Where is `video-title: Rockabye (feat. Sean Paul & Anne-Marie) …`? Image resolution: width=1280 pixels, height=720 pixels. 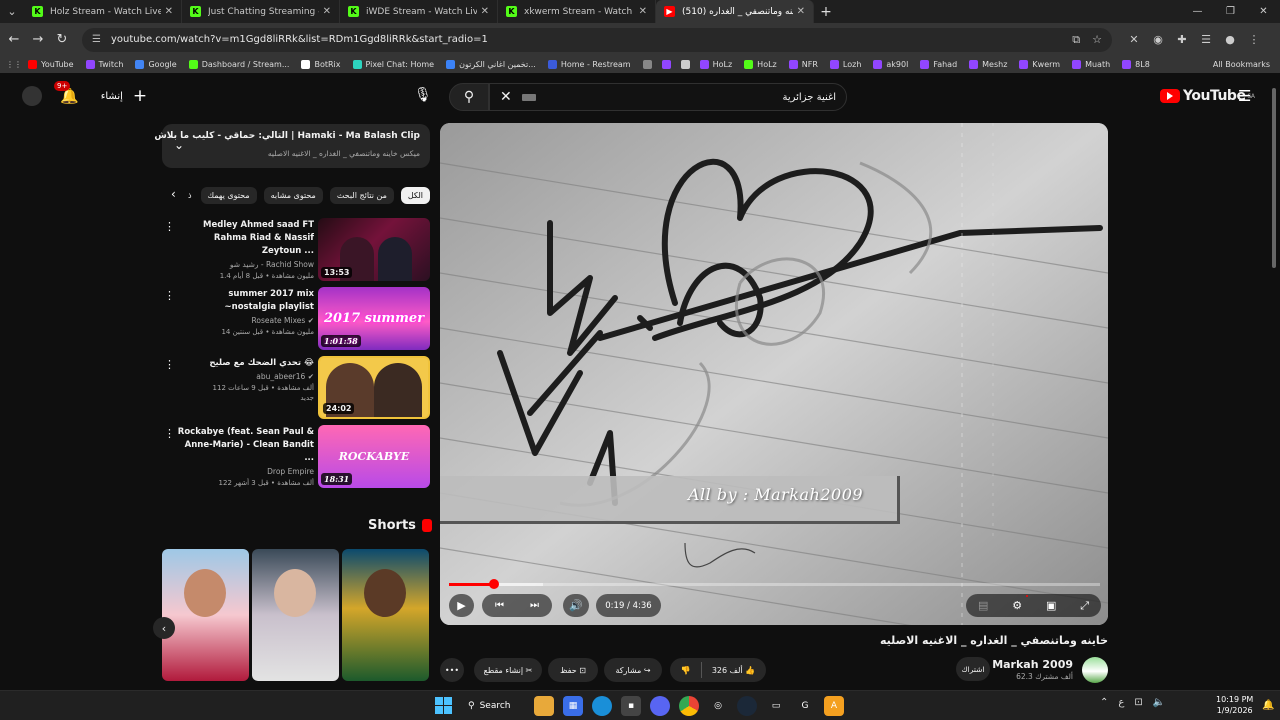 video-title: Rockabye (feat. Sean Paul & Anne-Marie) … is located at coordinates (244, 445).